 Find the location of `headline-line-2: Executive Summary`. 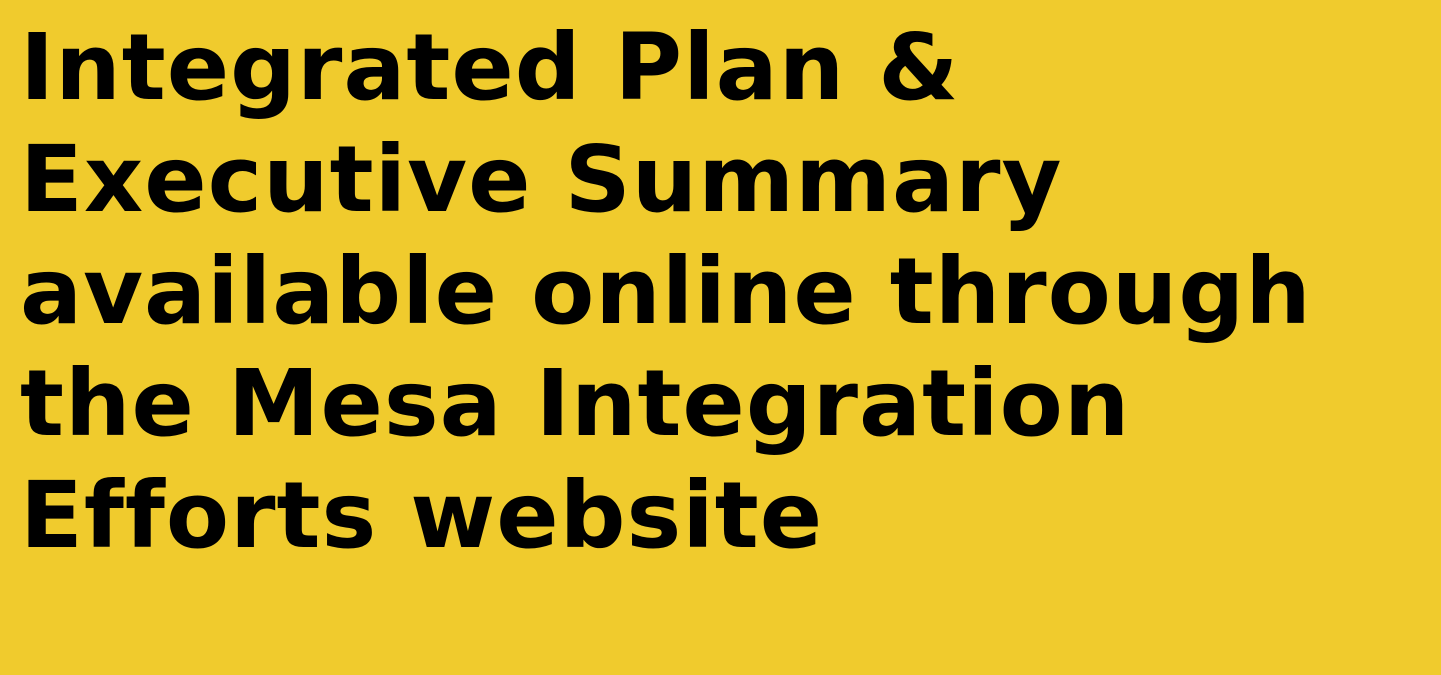

headline-line-2: Executive Summary is located at coordinates (541, 179).